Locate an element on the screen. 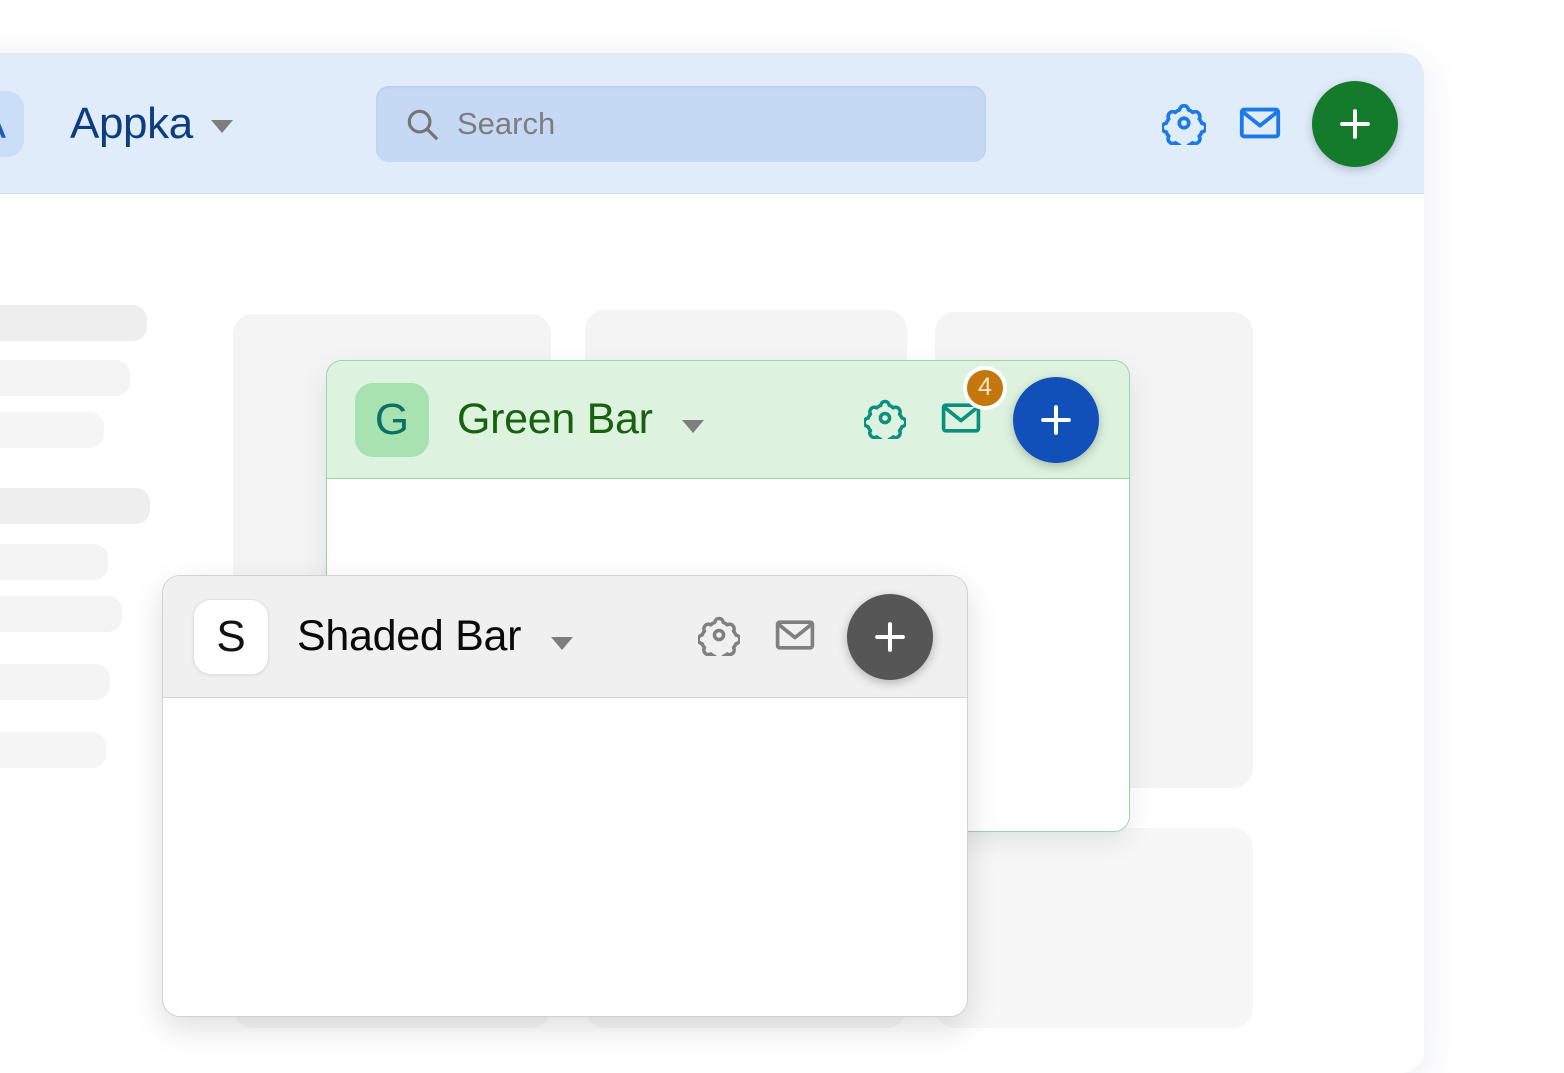  shaded-bar-title-menu: Shaded Bar is located at coordinates (435, 636).